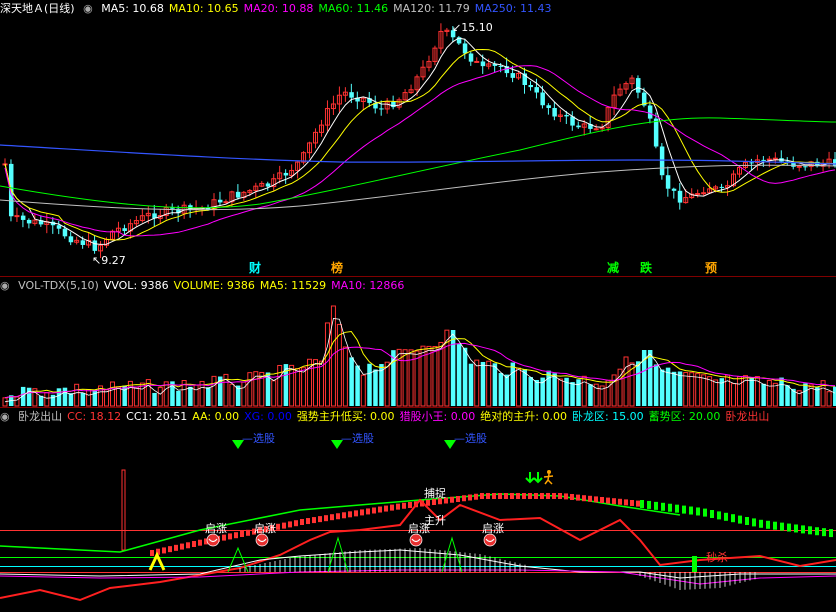 The image size is (836, 612). What do you see at coordinates (613, 267) in the screenshot?
I see `event-marker-2: 减` at bounding box center [613, 267].